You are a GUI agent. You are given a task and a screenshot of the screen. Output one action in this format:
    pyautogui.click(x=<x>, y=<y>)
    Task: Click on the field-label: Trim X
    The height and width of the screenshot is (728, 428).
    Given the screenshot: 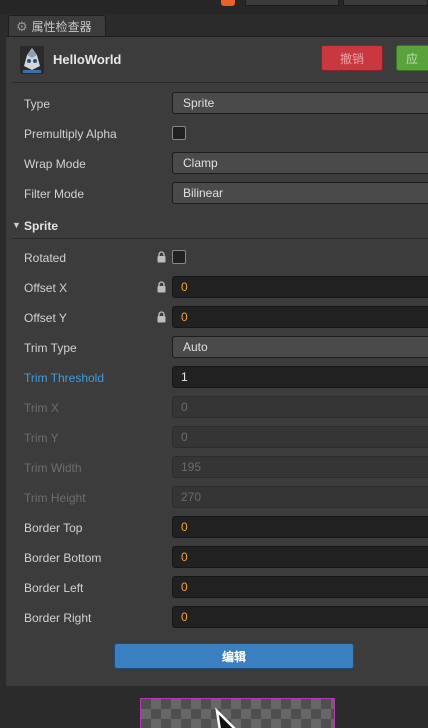 What is the action you would take?
    pyautogui.click(x=41, y=408)
    